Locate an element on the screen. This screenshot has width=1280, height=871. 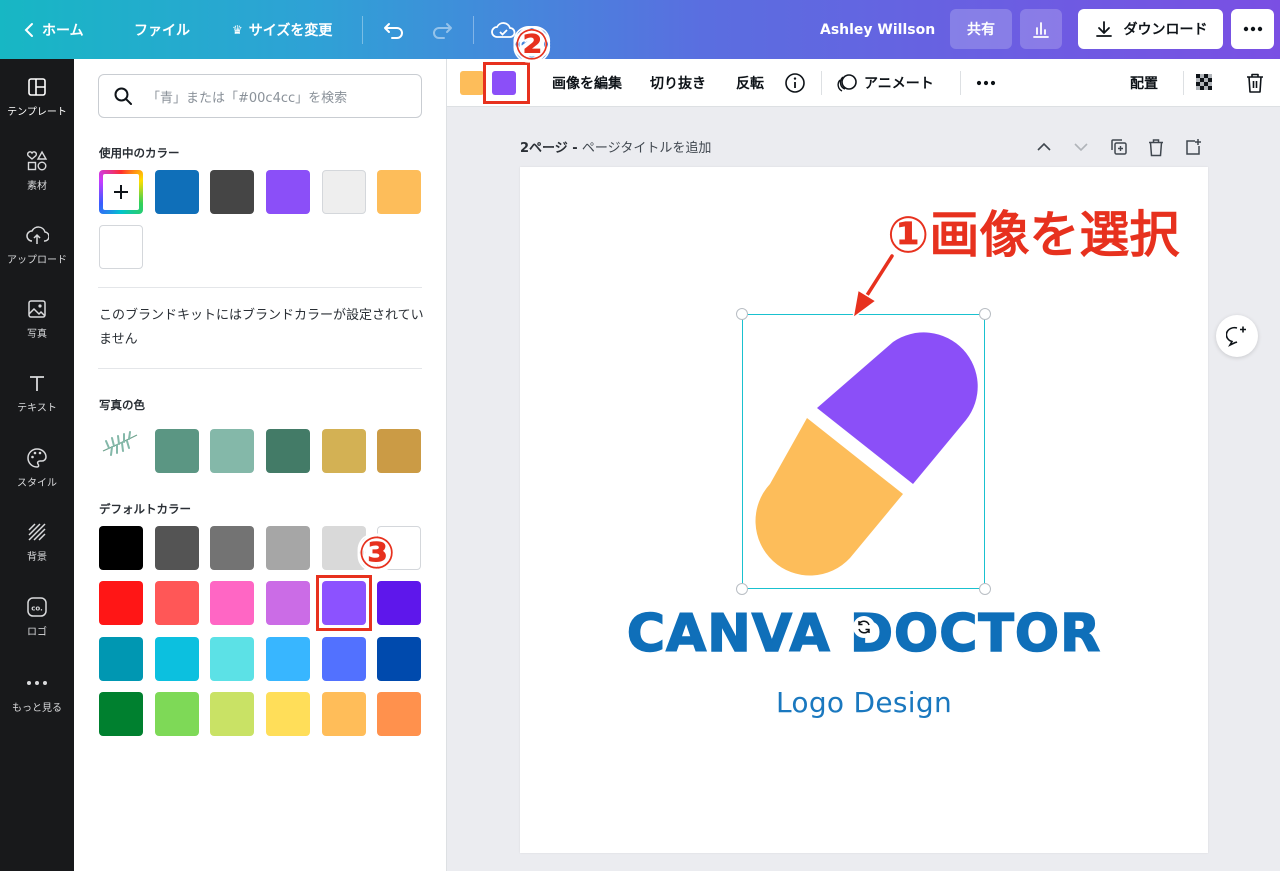
undo-button is located at coordinates (394, 29).